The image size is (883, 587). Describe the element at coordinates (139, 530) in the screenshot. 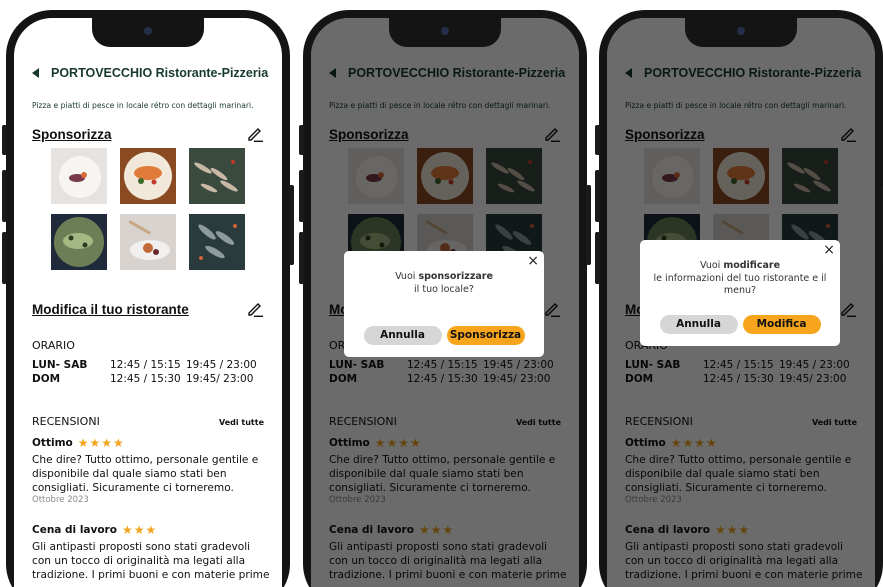

I see `star-rating: ★★★` at that location.